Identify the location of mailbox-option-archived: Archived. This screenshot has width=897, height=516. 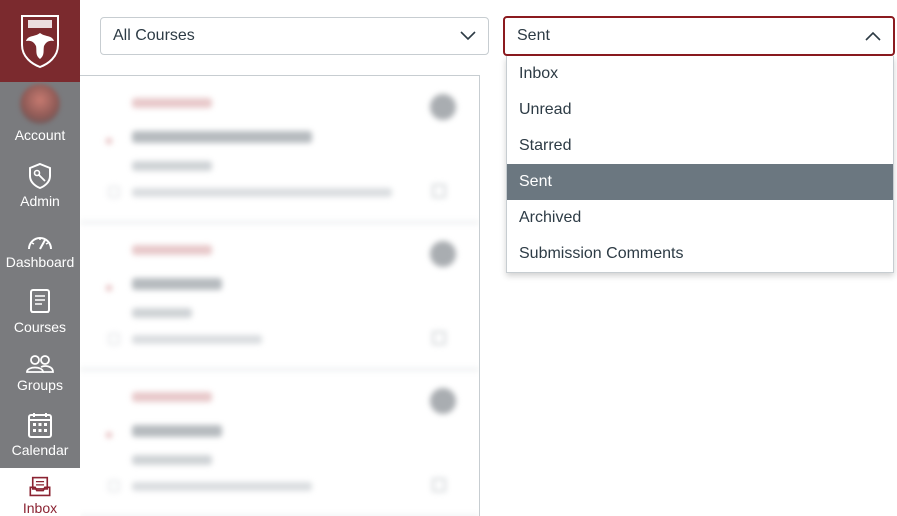
(700, 218).